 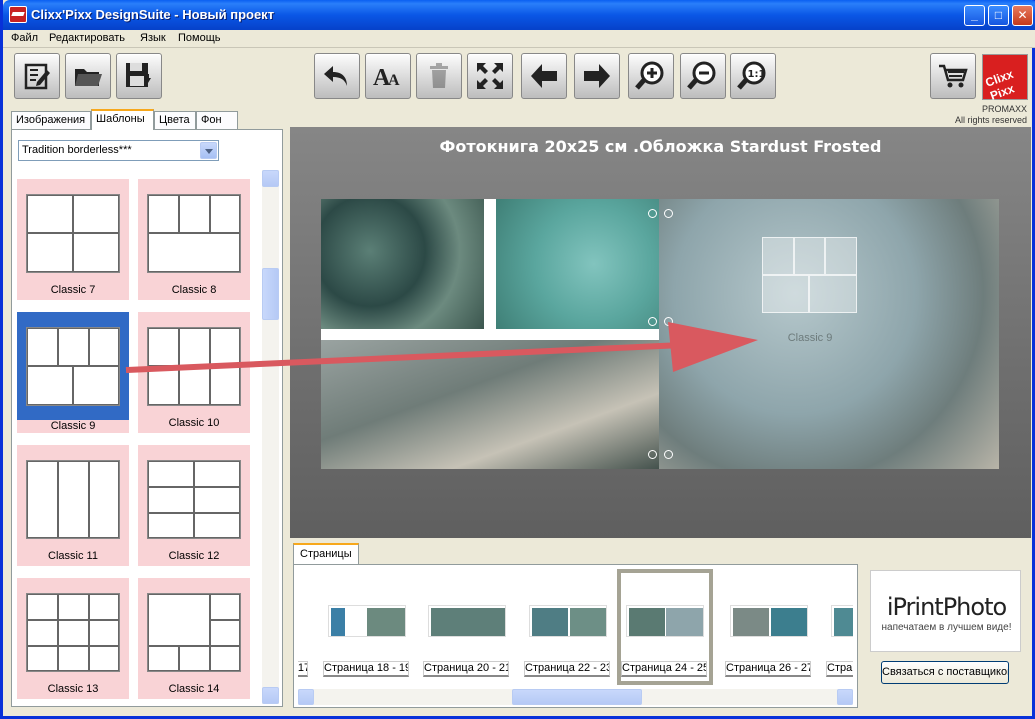 I want to click on page-thumbnail-selected: Страница 24 - 25, so click(x=665, y=627).